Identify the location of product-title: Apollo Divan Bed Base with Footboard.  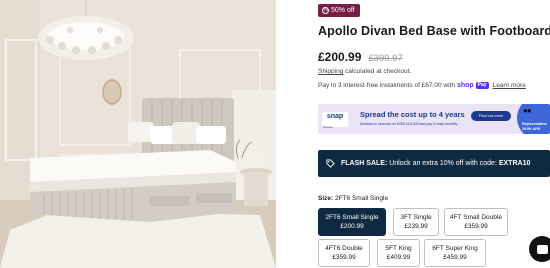
(434, 31).